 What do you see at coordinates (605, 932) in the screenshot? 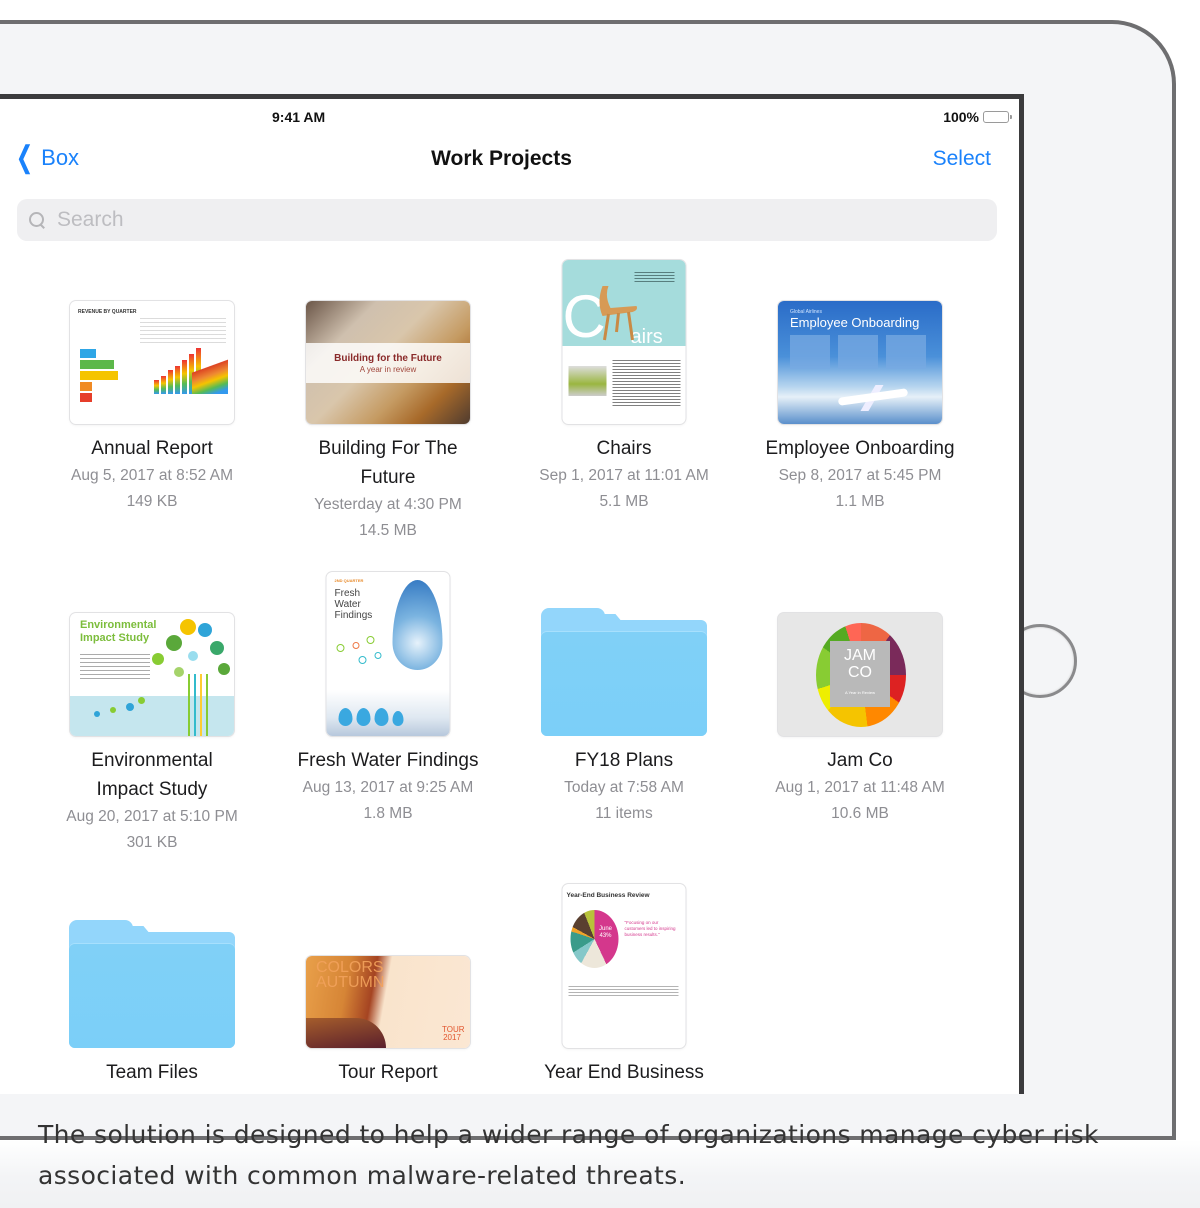
I see `thumbnail-highlight: June 43%` at bounding box center [605, 932].